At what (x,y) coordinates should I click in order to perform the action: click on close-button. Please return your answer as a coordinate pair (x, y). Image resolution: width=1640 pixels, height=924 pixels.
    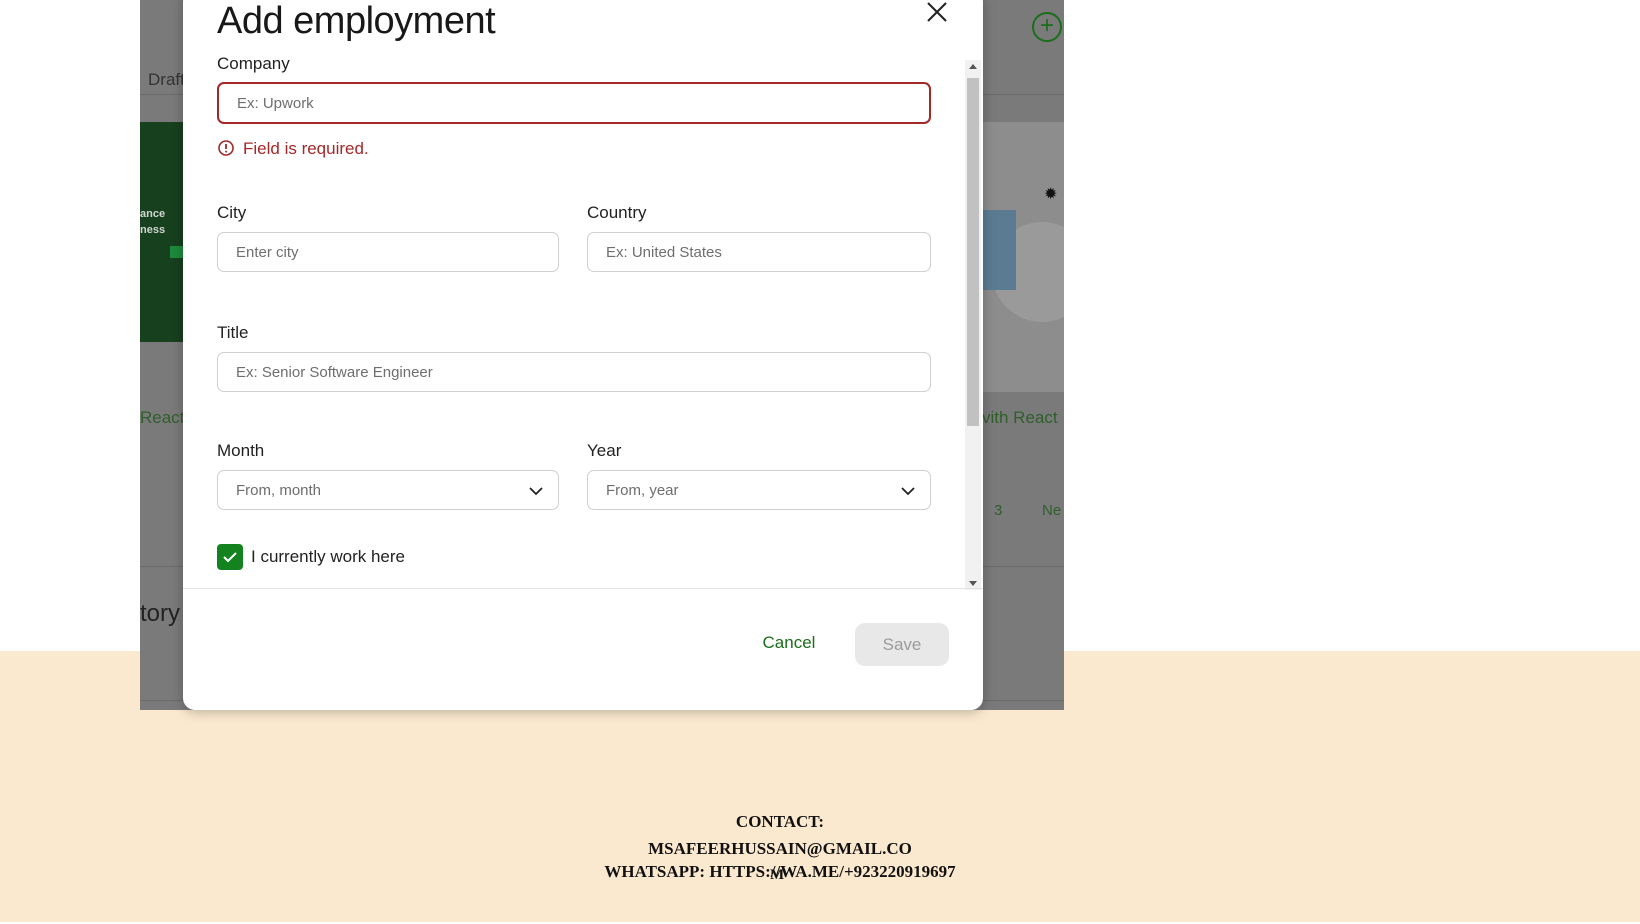
    Looking at the image, I should click on (937, 13).